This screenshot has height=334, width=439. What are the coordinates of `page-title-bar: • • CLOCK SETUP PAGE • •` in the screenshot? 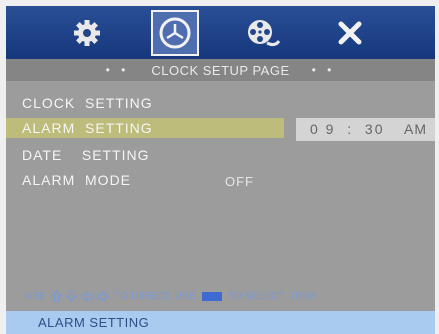 It's located at (220, 70).